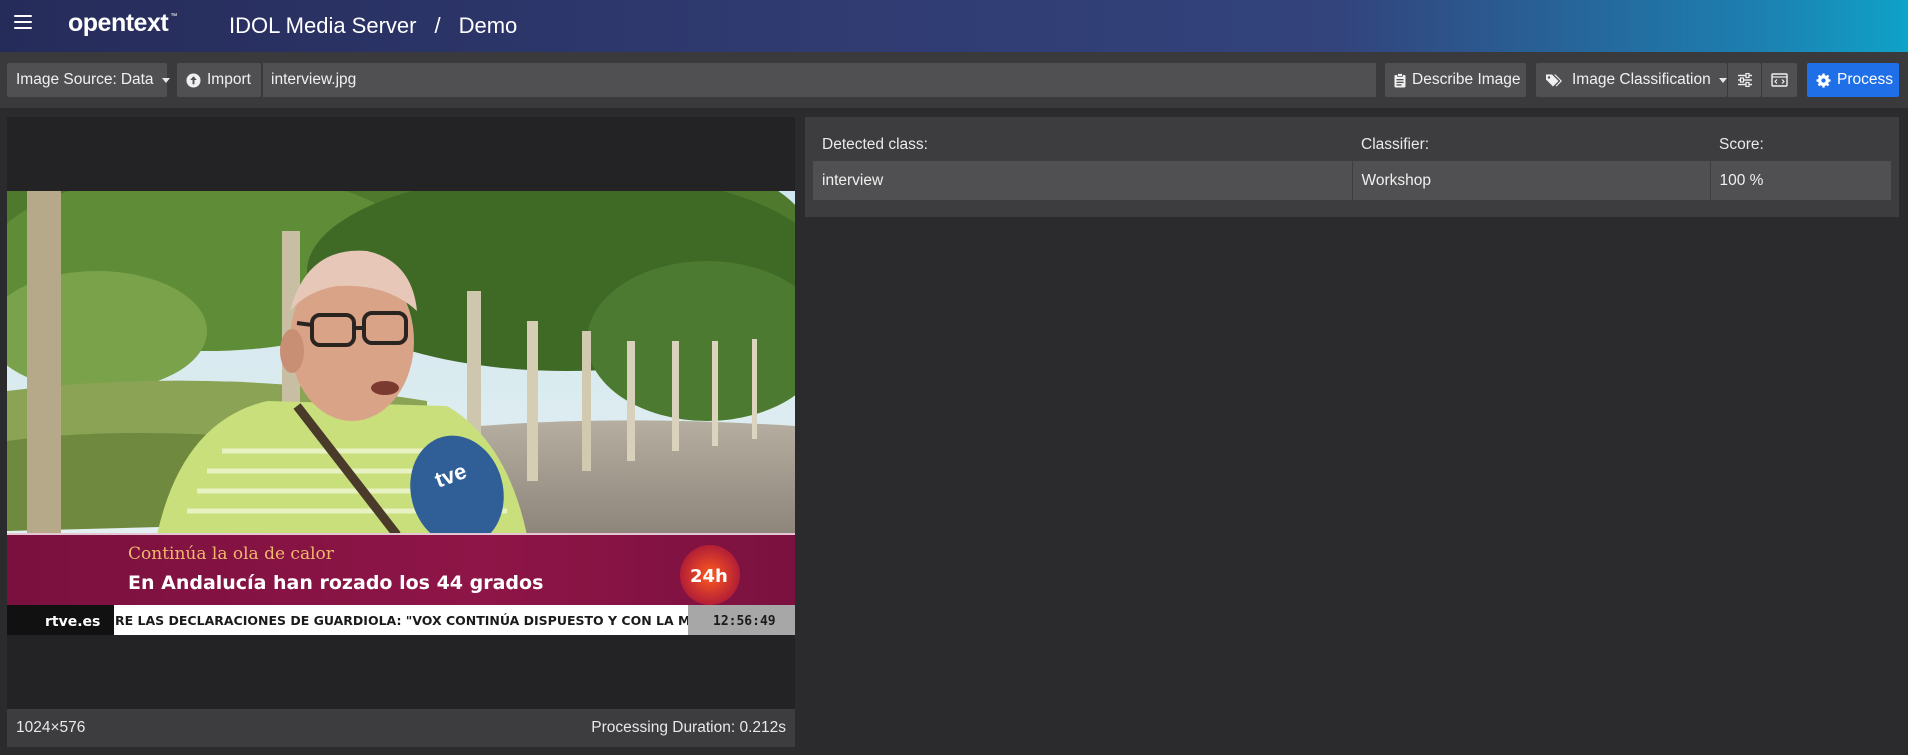 The image size is (1908, 755). I want to click on file-name-field: interview.jpg, so click(819, 80).